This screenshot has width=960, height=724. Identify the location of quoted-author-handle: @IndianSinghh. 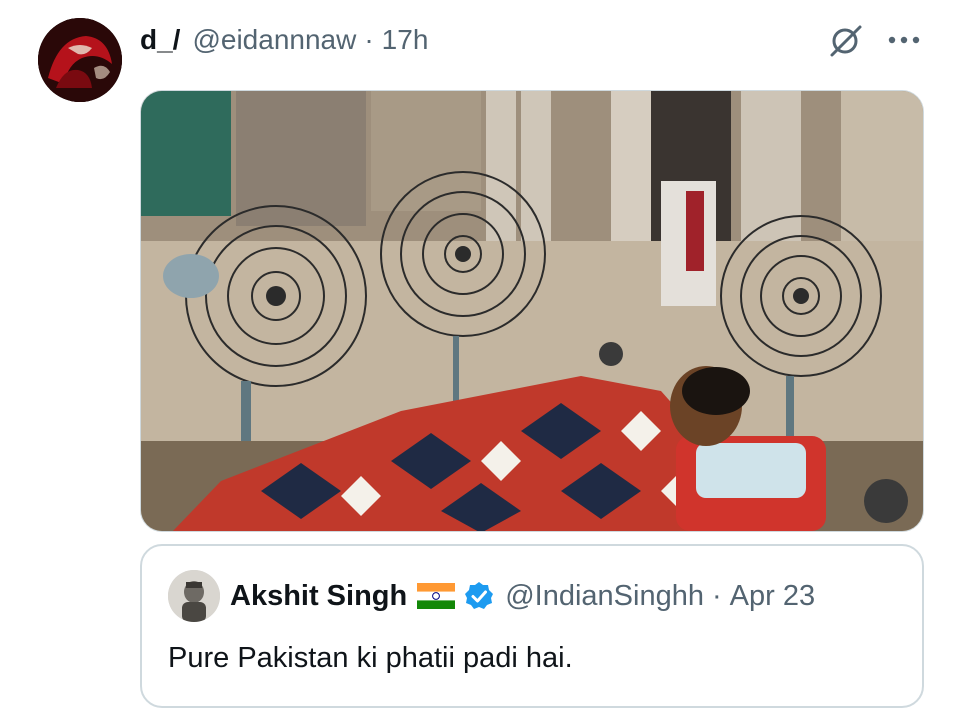
(604, 596).